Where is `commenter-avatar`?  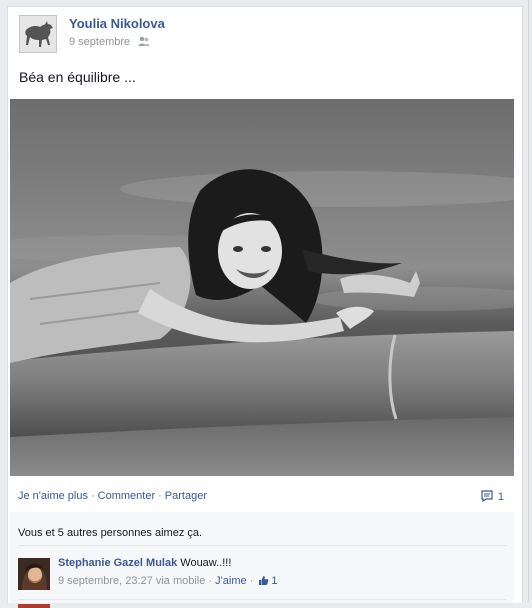
commenter-avatar is located at coordinates (34, 574).